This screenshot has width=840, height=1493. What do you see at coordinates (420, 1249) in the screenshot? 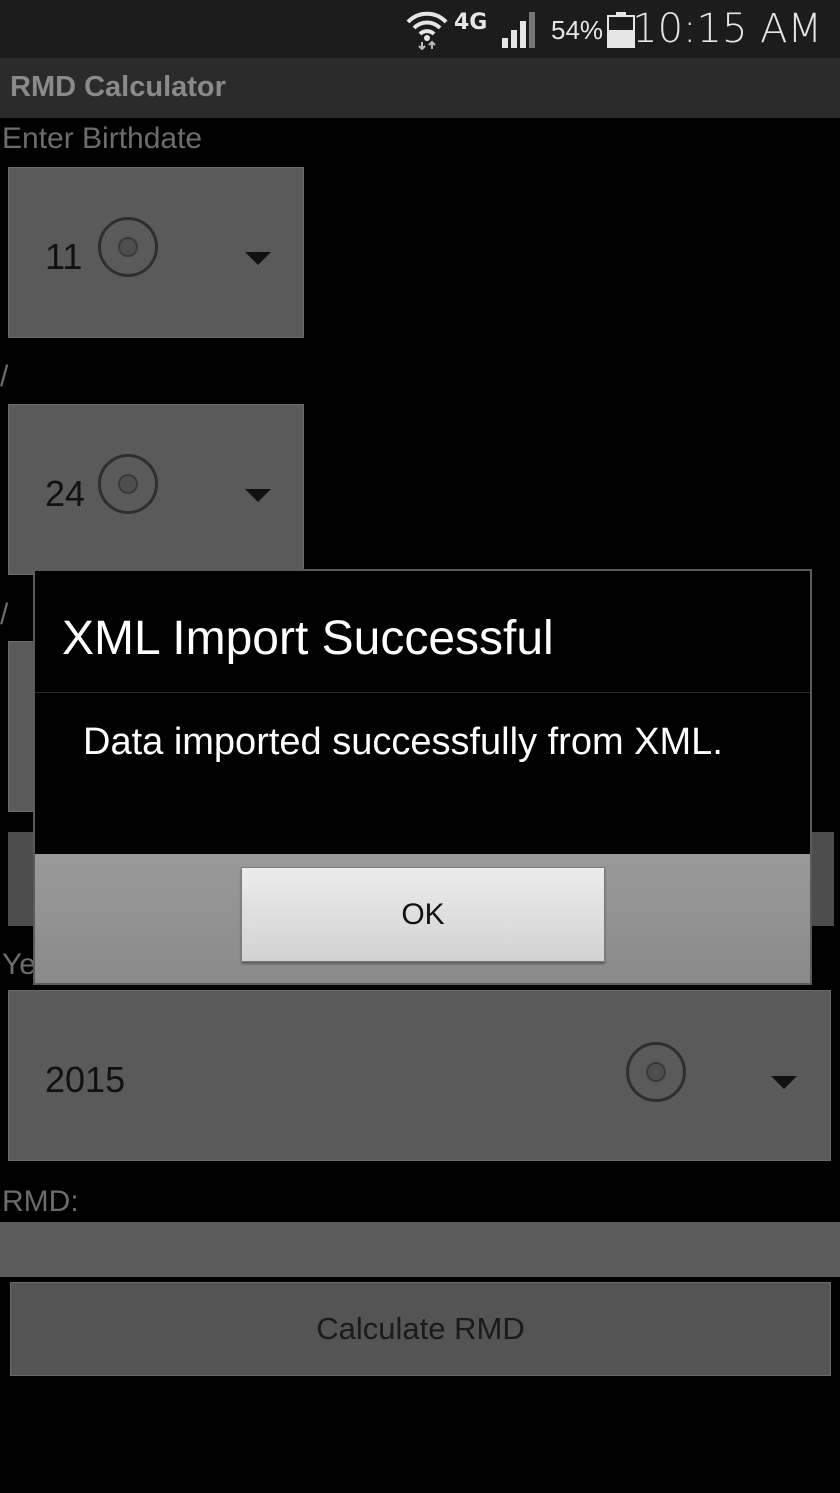
I see `rmd-result-field` at bounding box center [420, 1249].